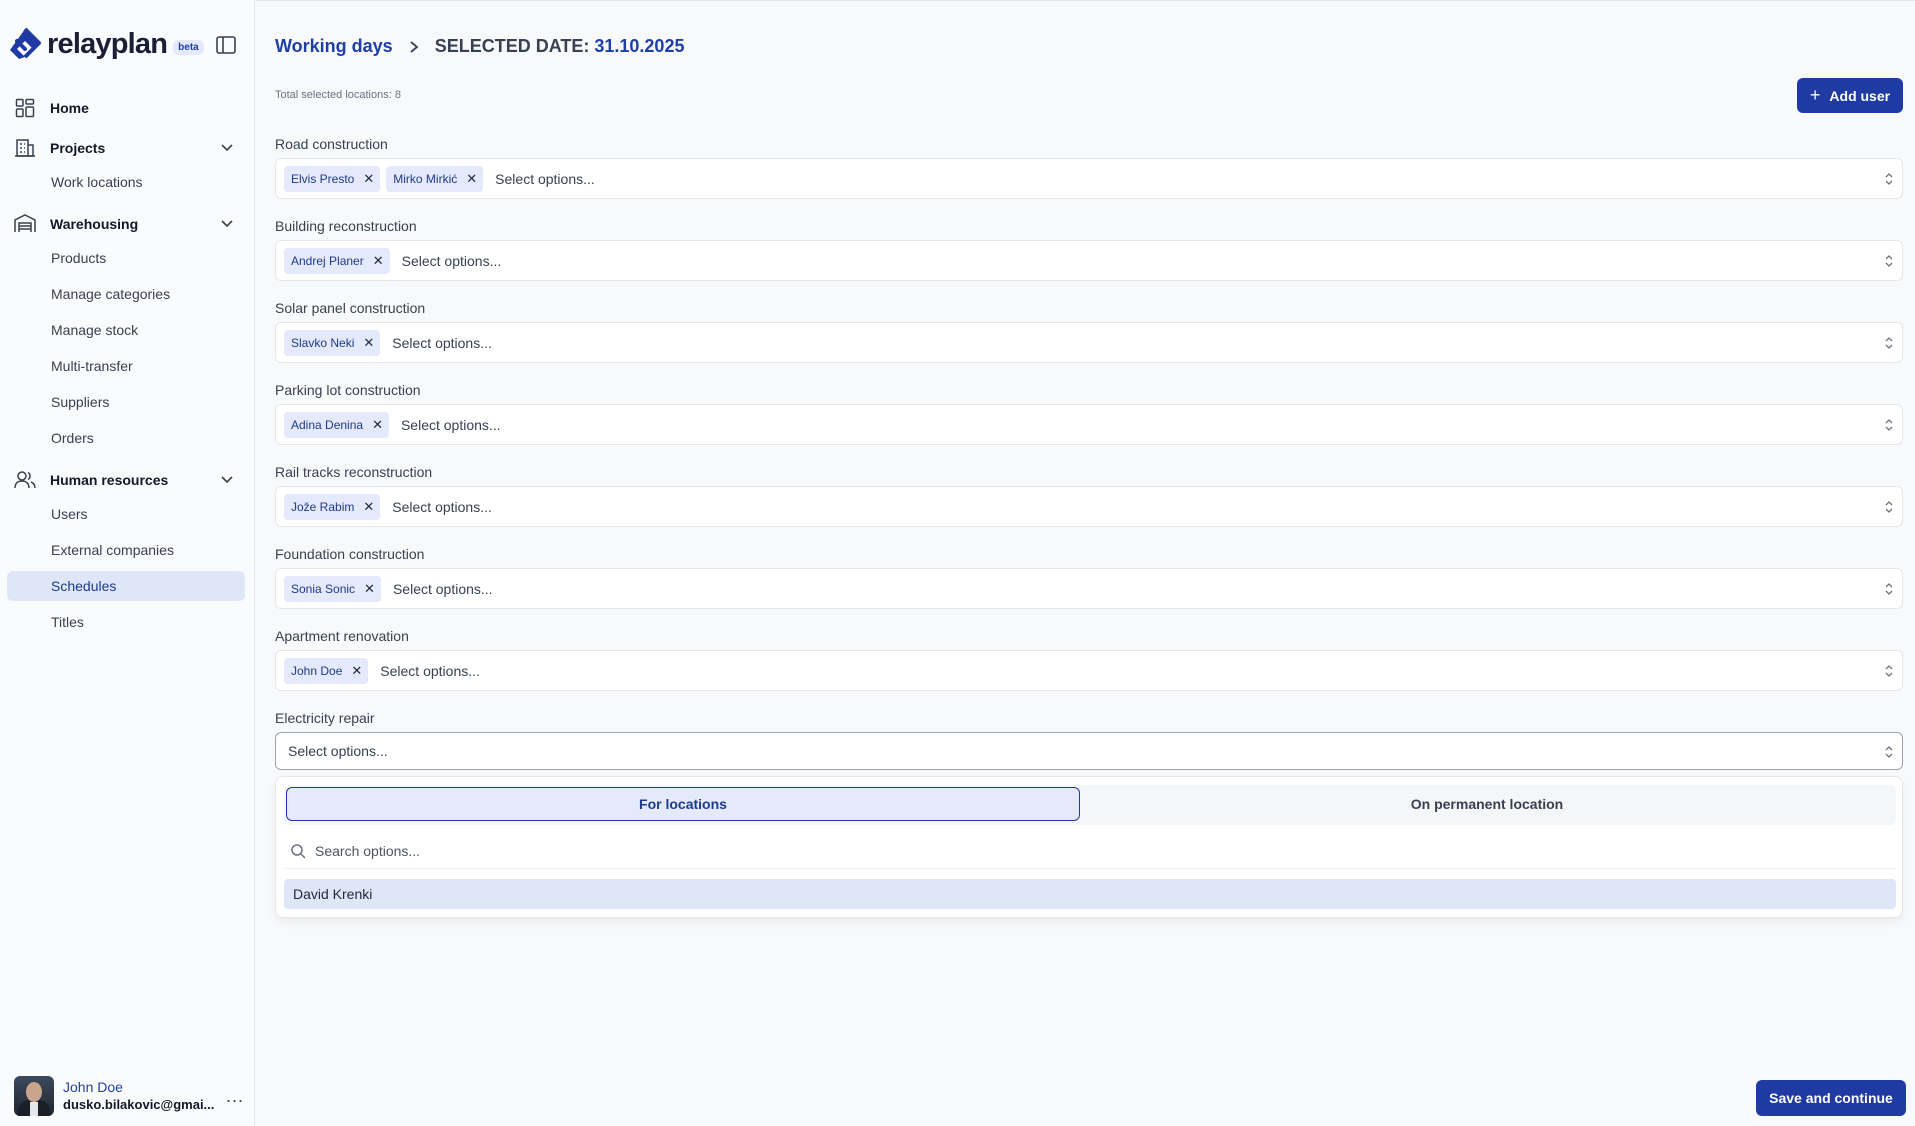  Describe the element at coordinates (332, 506) in the screenshot. I see `assigned-user-chip: Jože Rabim ✕` at that location.